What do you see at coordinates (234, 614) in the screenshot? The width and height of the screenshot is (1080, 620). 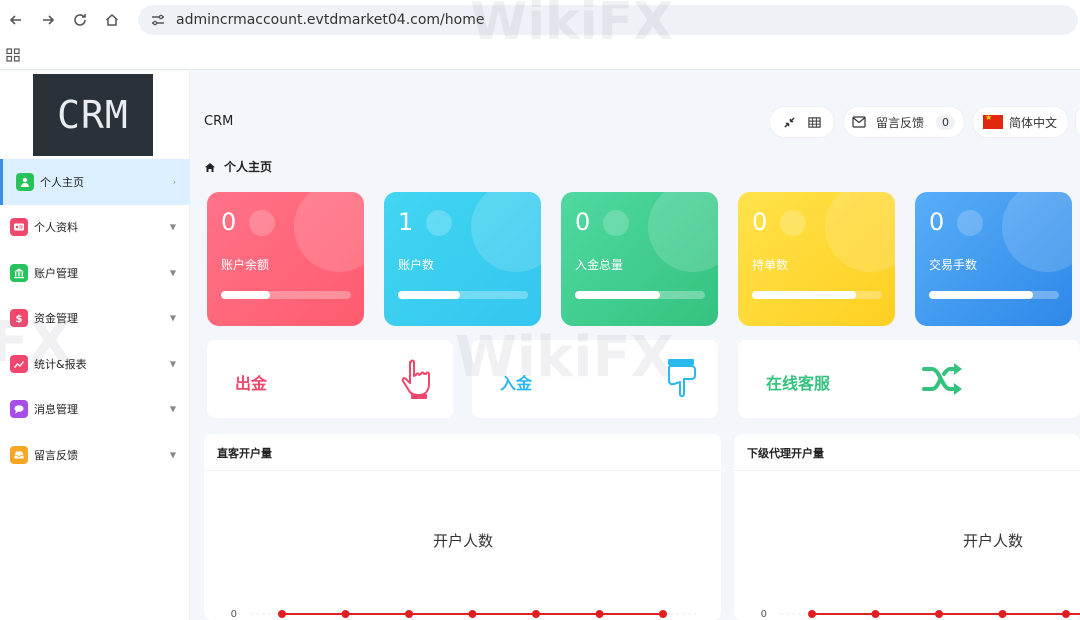 I see `y-tick-label: 0` at bounding box center [234, 614].